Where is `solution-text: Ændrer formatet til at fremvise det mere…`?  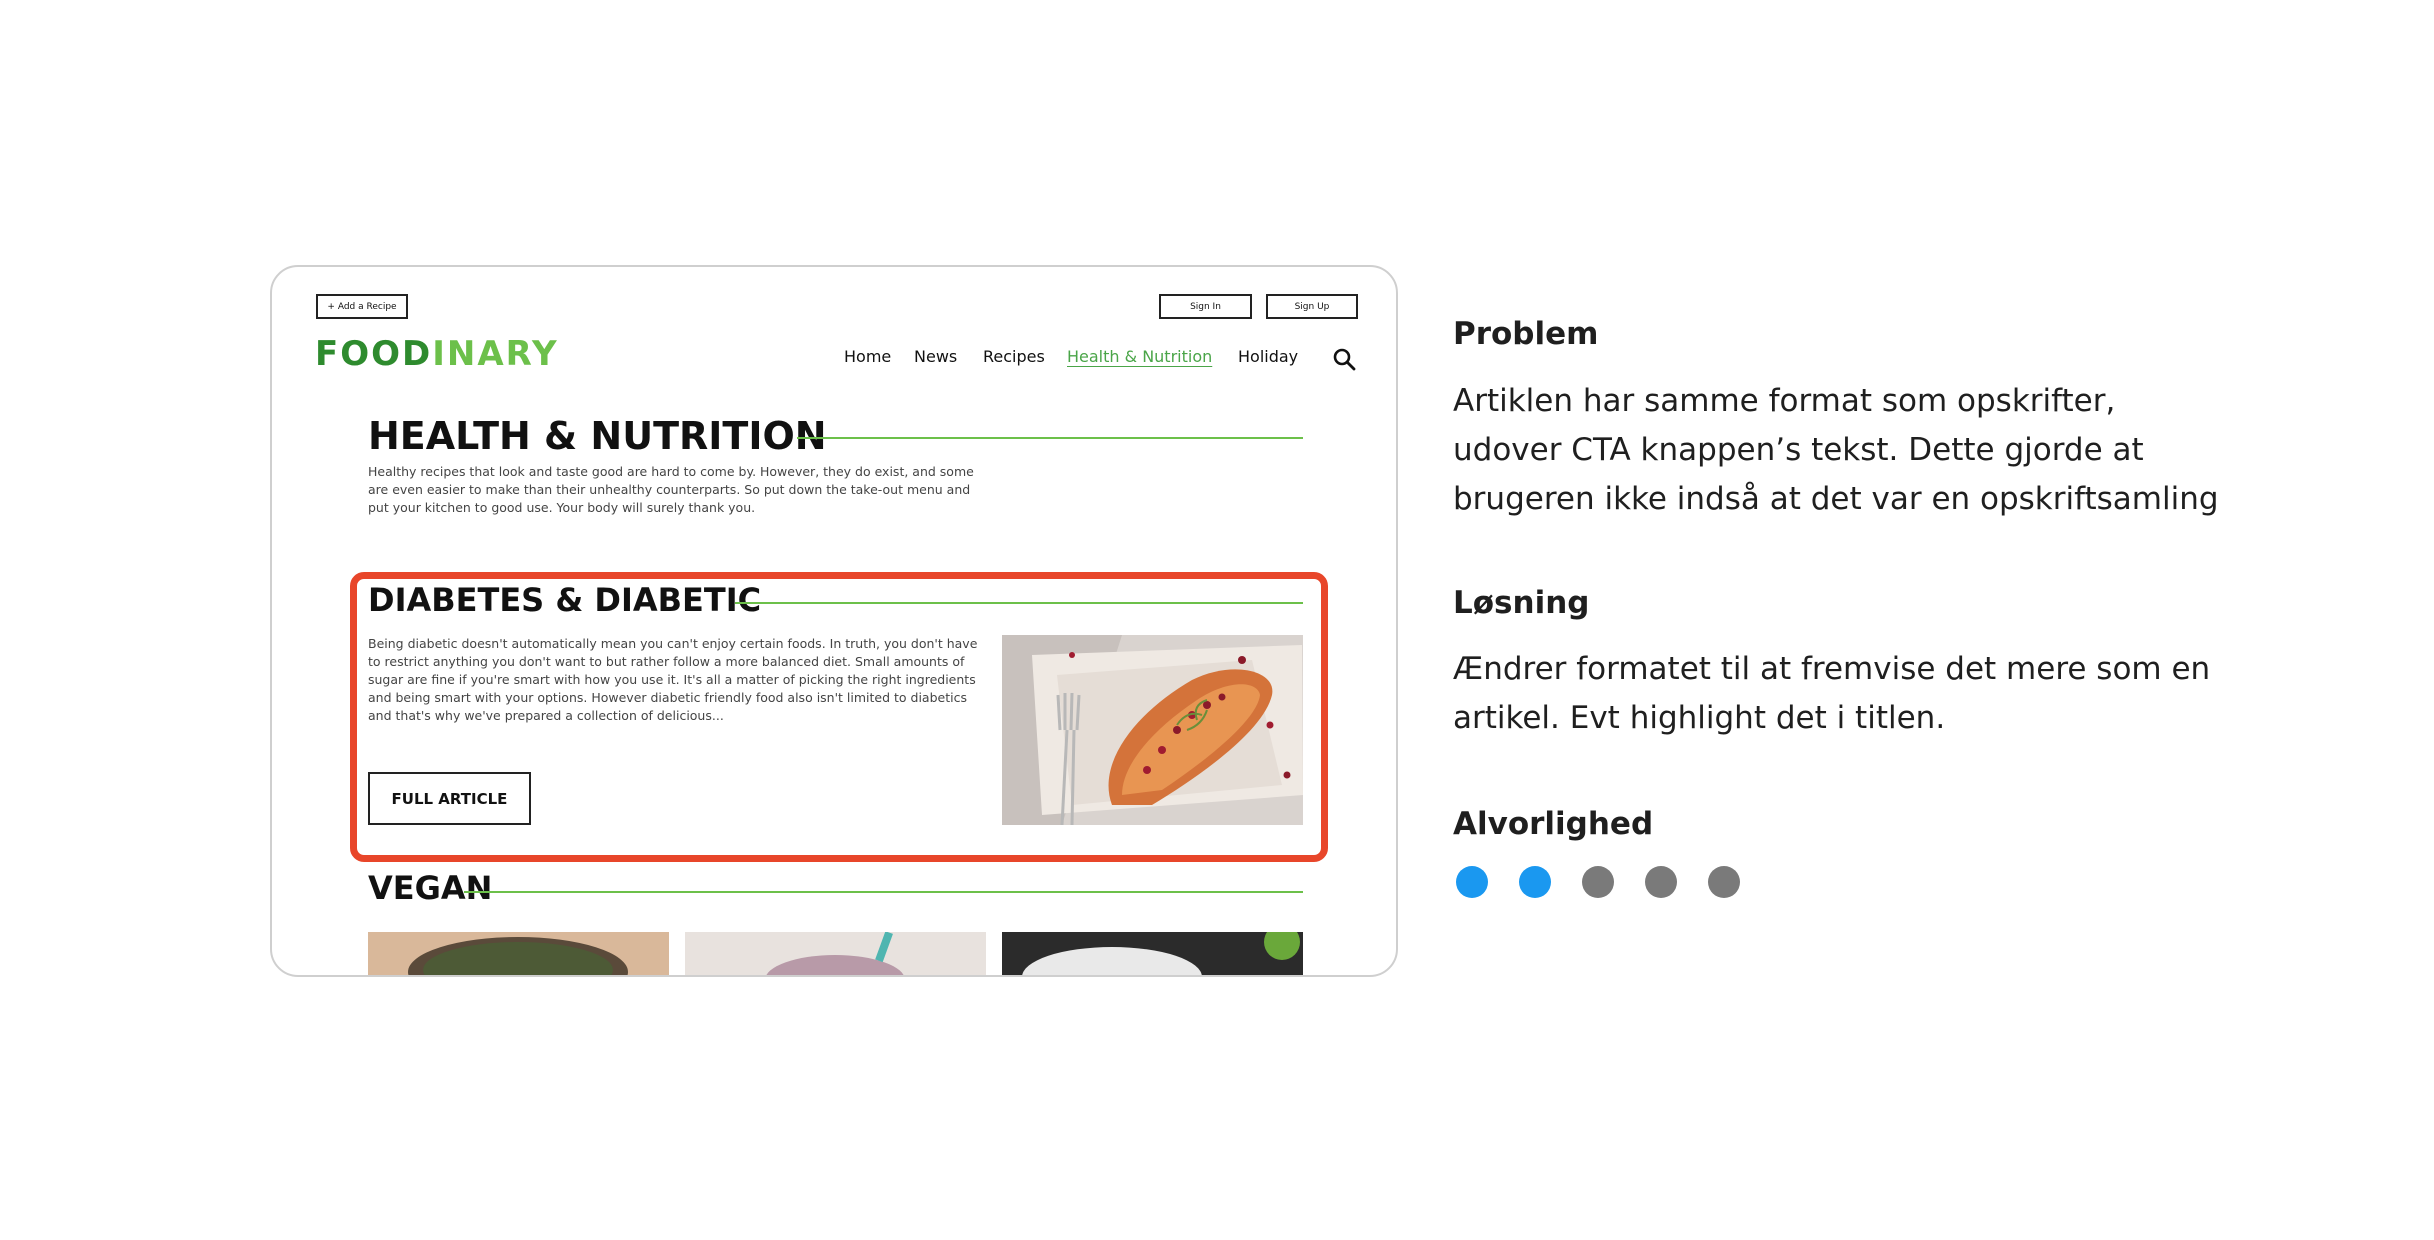 solution-text: Ændrer formatet til at fremvise det mere… is located at coordinates (1832, 693).